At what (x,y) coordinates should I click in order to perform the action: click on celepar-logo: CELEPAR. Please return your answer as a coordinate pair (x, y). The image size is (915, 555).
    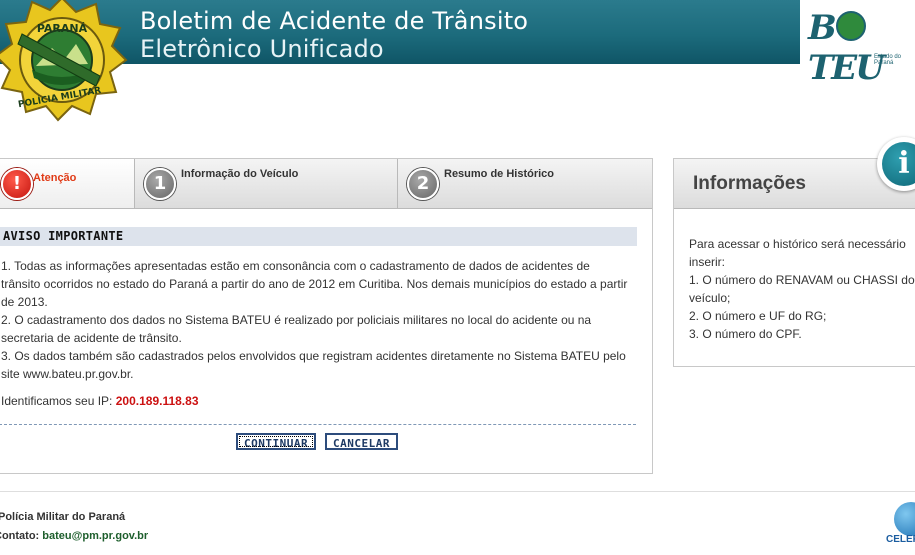
    Looking at the image, I should click on (900, 527).